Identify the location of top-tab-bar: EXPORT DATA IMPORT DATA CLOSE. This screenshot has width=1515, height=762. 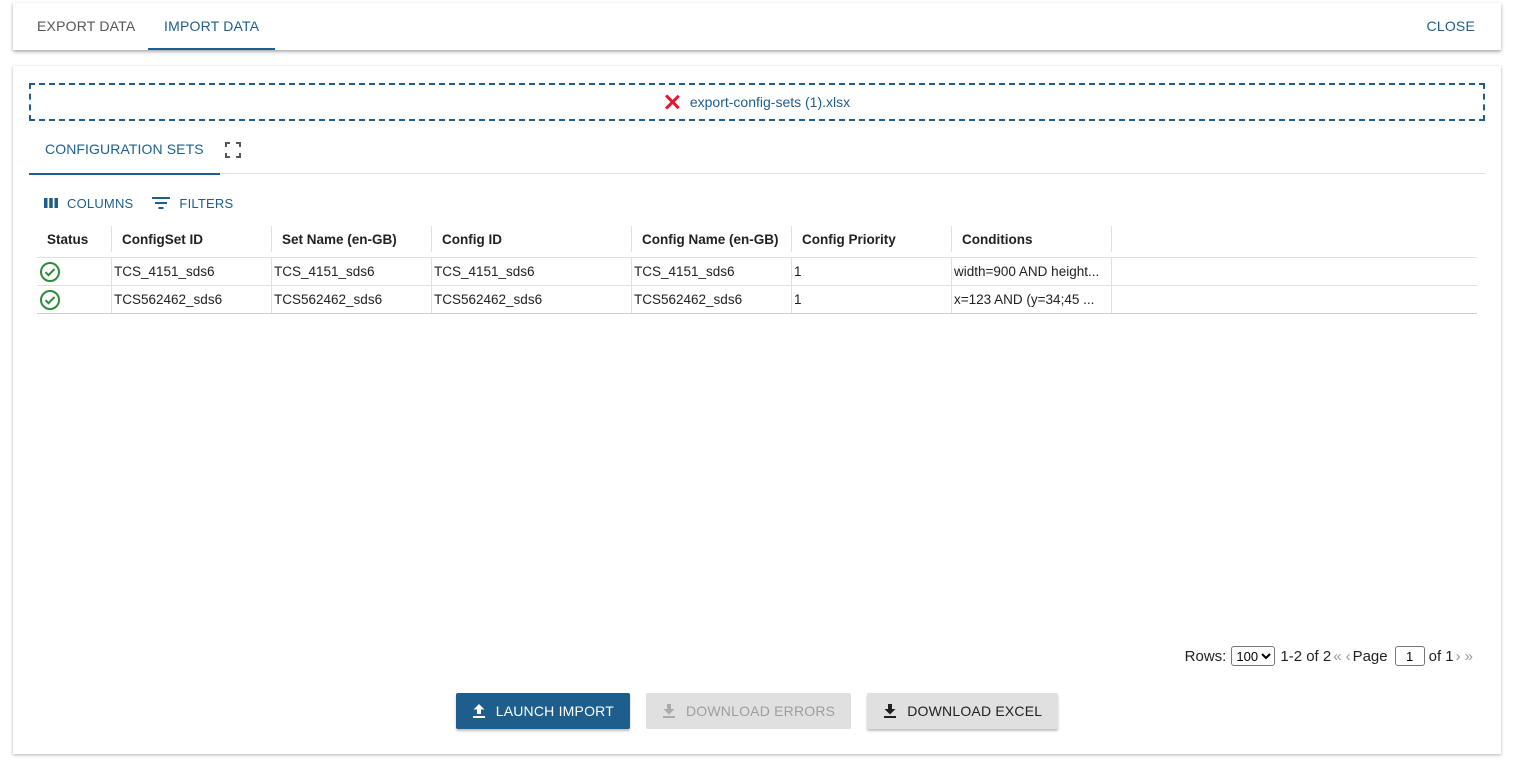
(757, 26).